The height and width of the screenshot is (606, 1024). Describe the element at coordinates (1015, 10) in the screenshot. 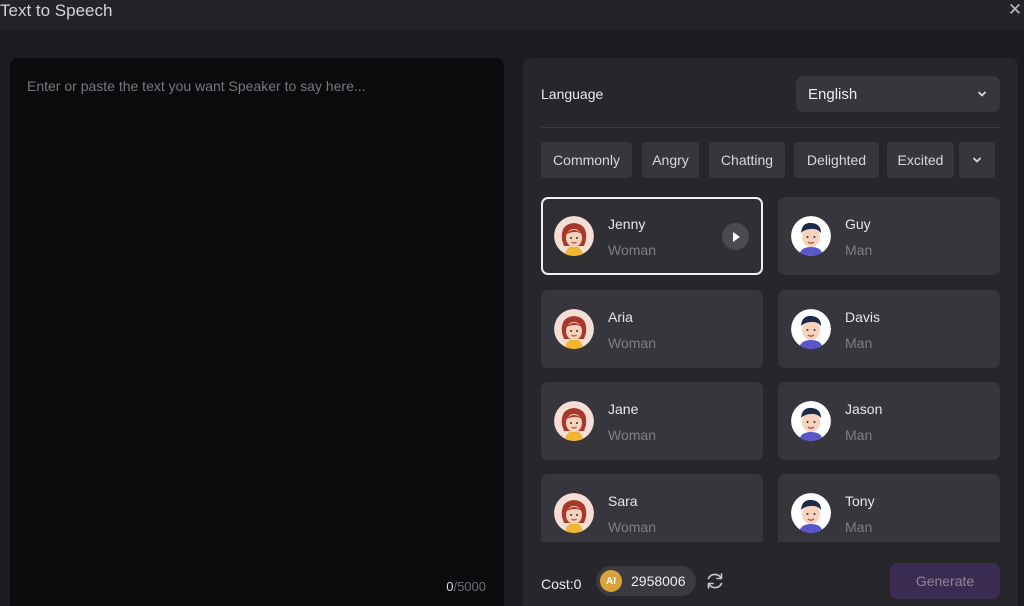

I see `close-icon: ✕` at that location.